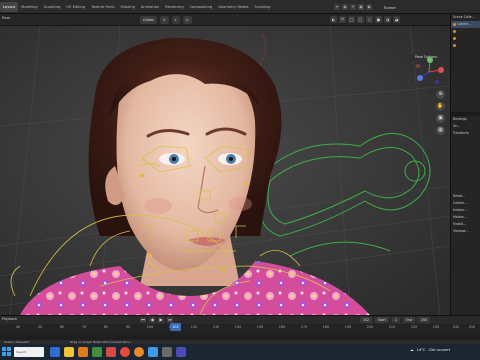  Describe the element at coordinates (9, 319) in the screenshot. I see `playback-menu: Playback` at that location.